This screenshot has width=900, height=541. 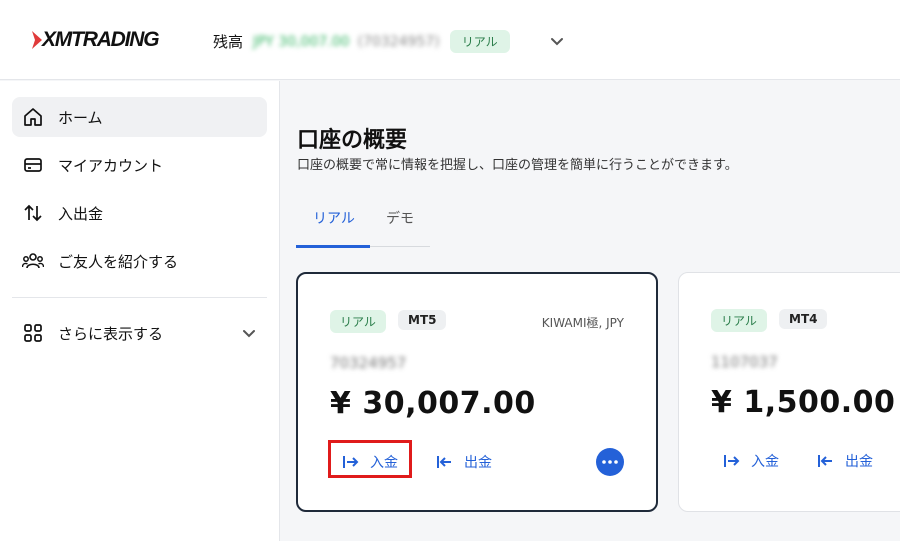 I want to click on balance-account-number: (70324957), so click(x=398, y=41).